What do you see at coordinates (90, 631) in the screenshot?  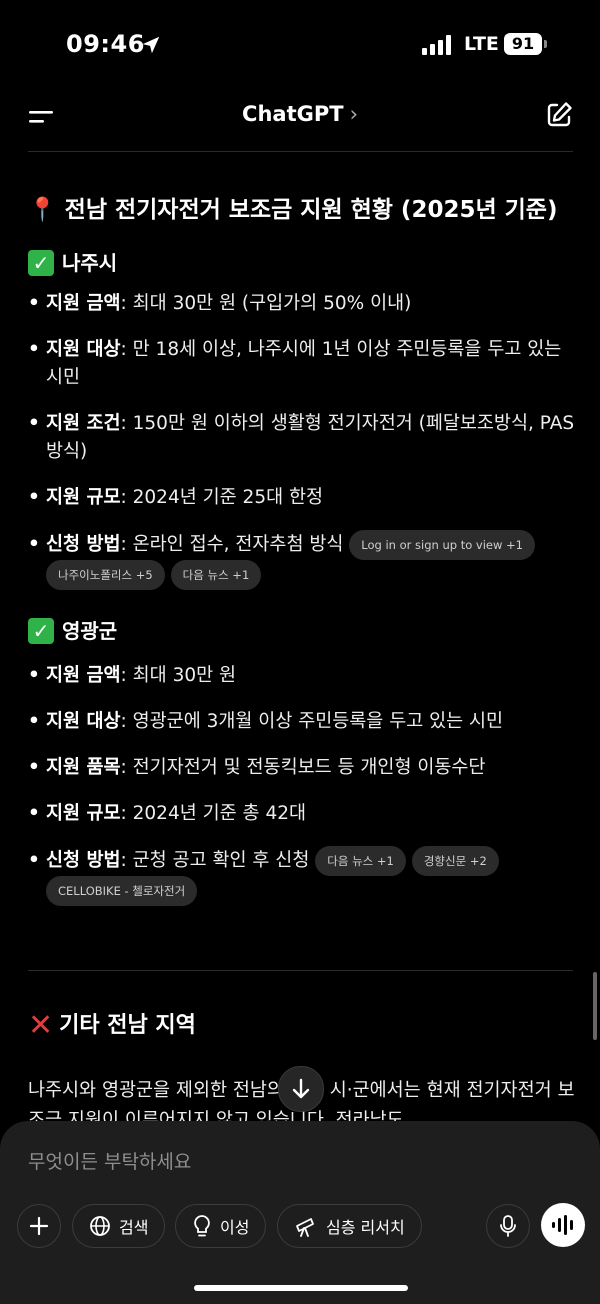 I see `subheading-text: 영광군` at bounding box center [90, 631].